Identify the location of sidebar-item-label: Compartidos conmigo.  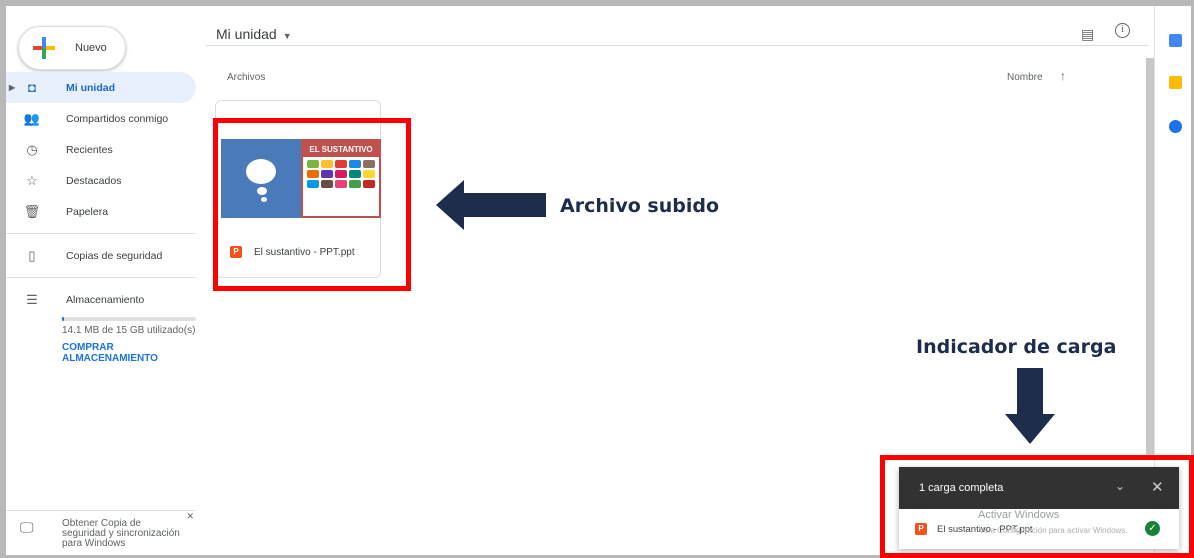
(117, 118).